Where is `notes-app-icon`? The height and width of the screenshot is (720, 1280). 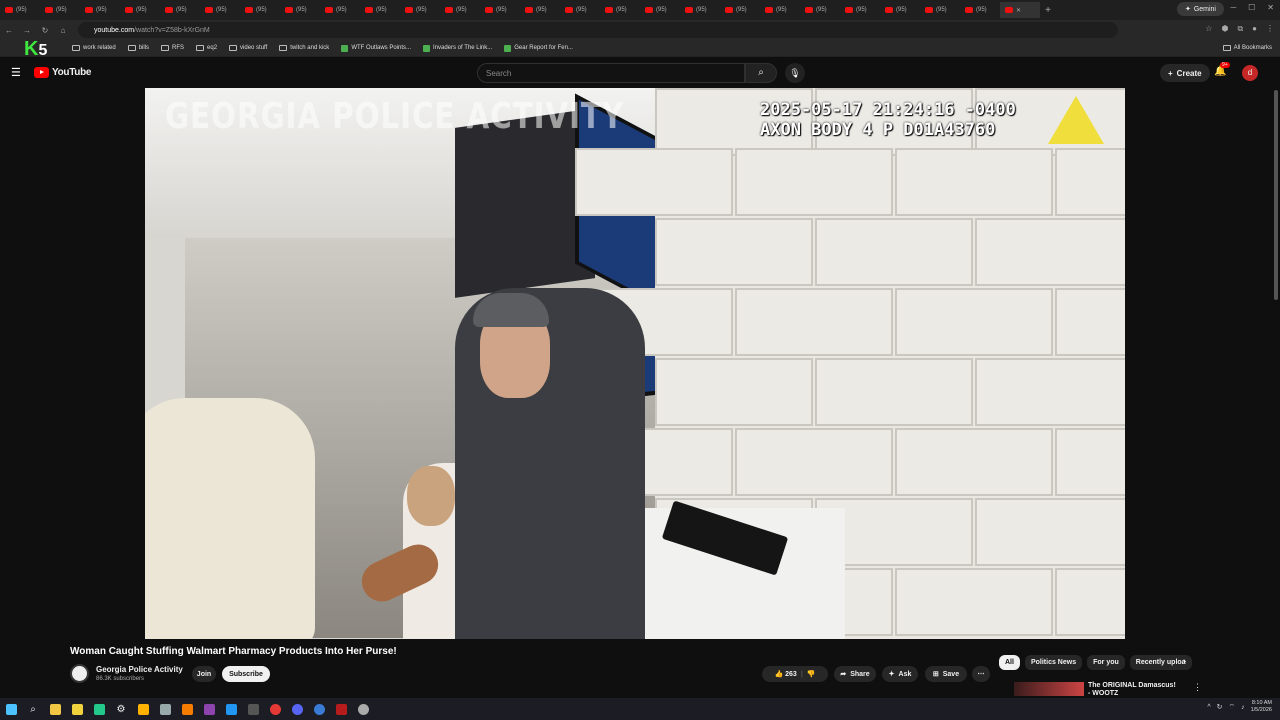 notes-app-icon is located at coordinates (77, 709).